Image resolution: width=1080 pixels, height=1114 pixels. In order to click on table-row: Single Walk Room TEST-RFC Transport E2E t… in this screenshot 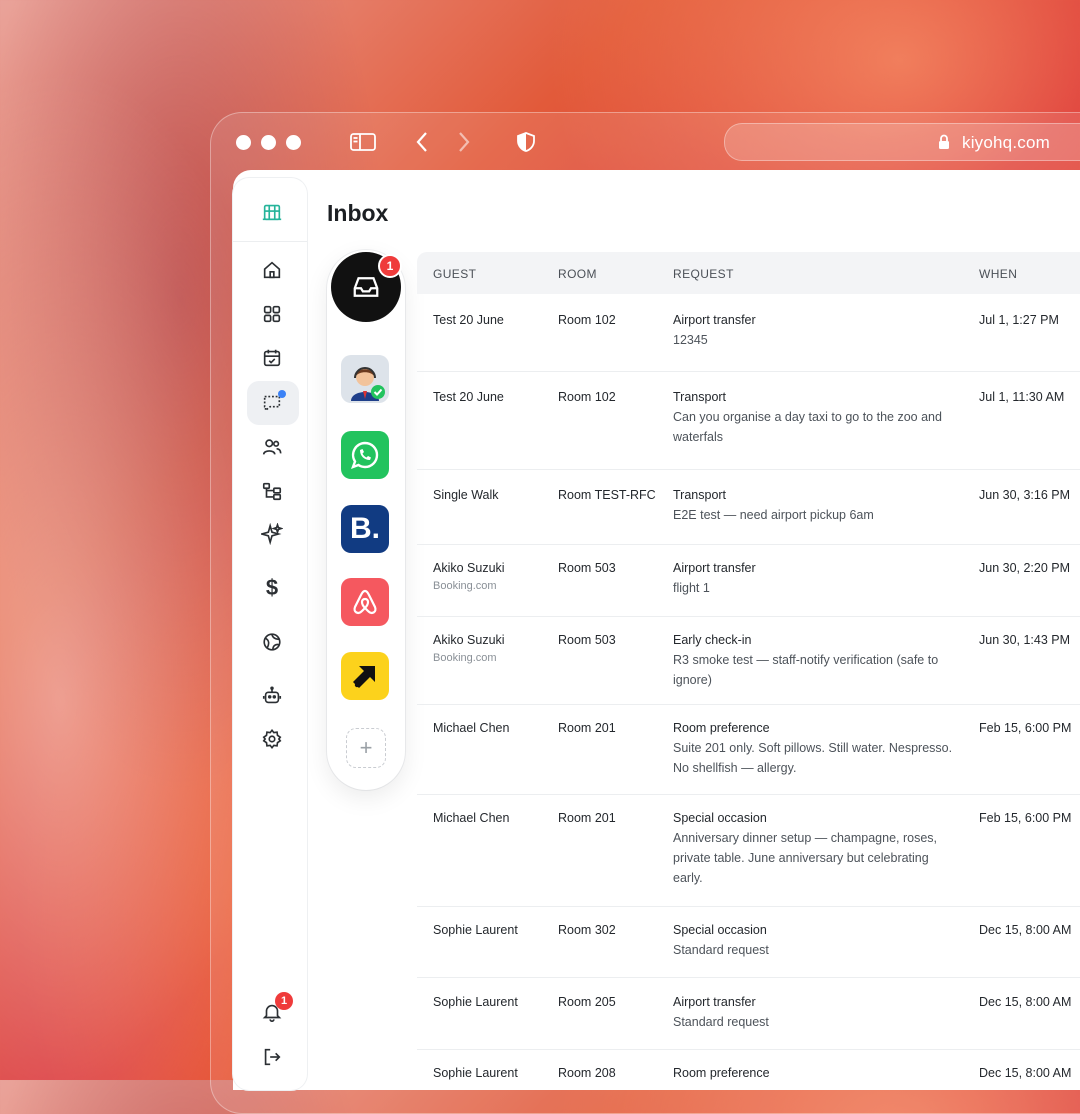, I will do `click(748, 507)`.